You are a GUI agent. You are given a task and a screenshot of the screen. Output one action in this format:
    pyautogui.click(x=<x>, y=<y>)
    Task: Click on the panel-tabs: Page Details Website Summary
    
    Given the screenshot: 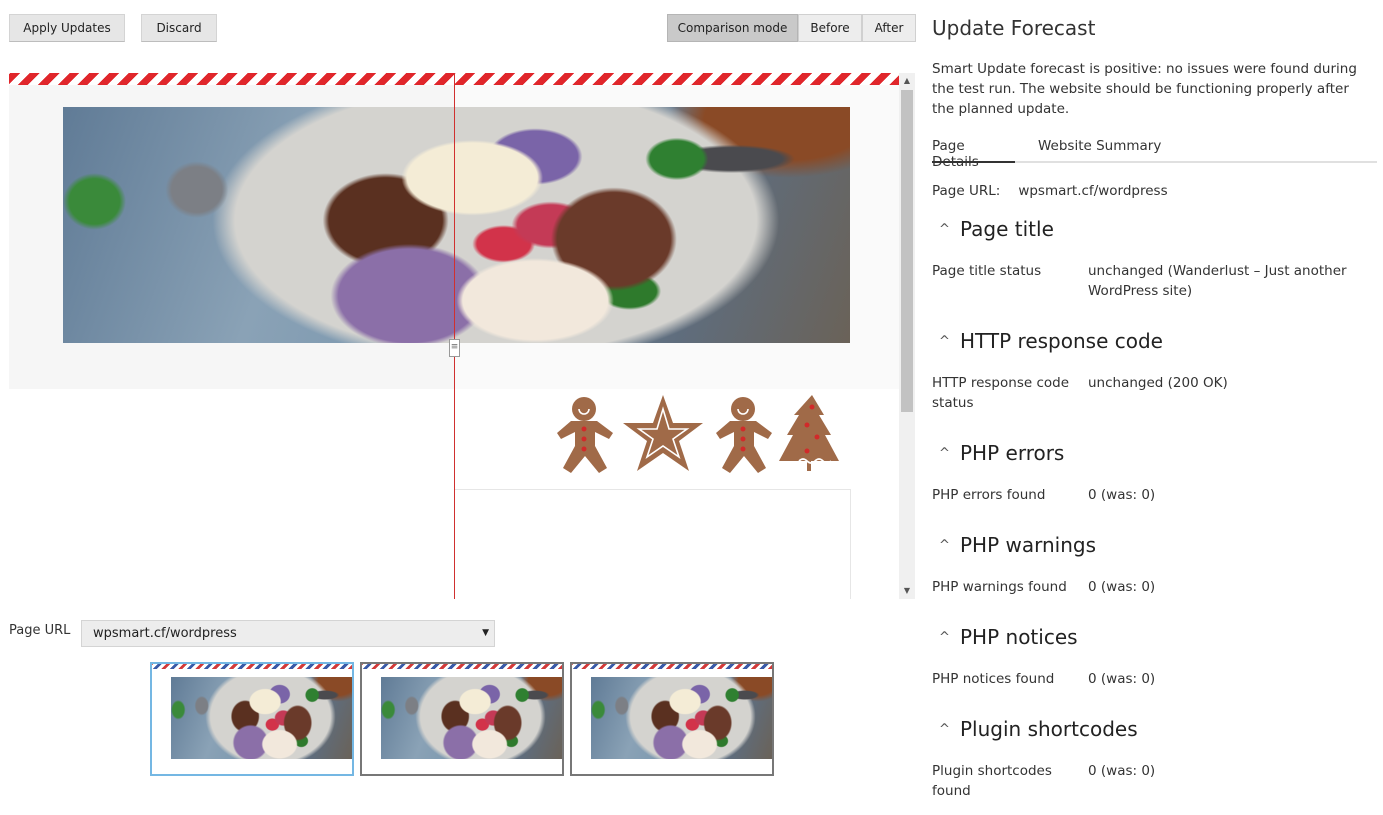 What is the action you would take?
    pyautogui.click(x=1154, y=154)
    